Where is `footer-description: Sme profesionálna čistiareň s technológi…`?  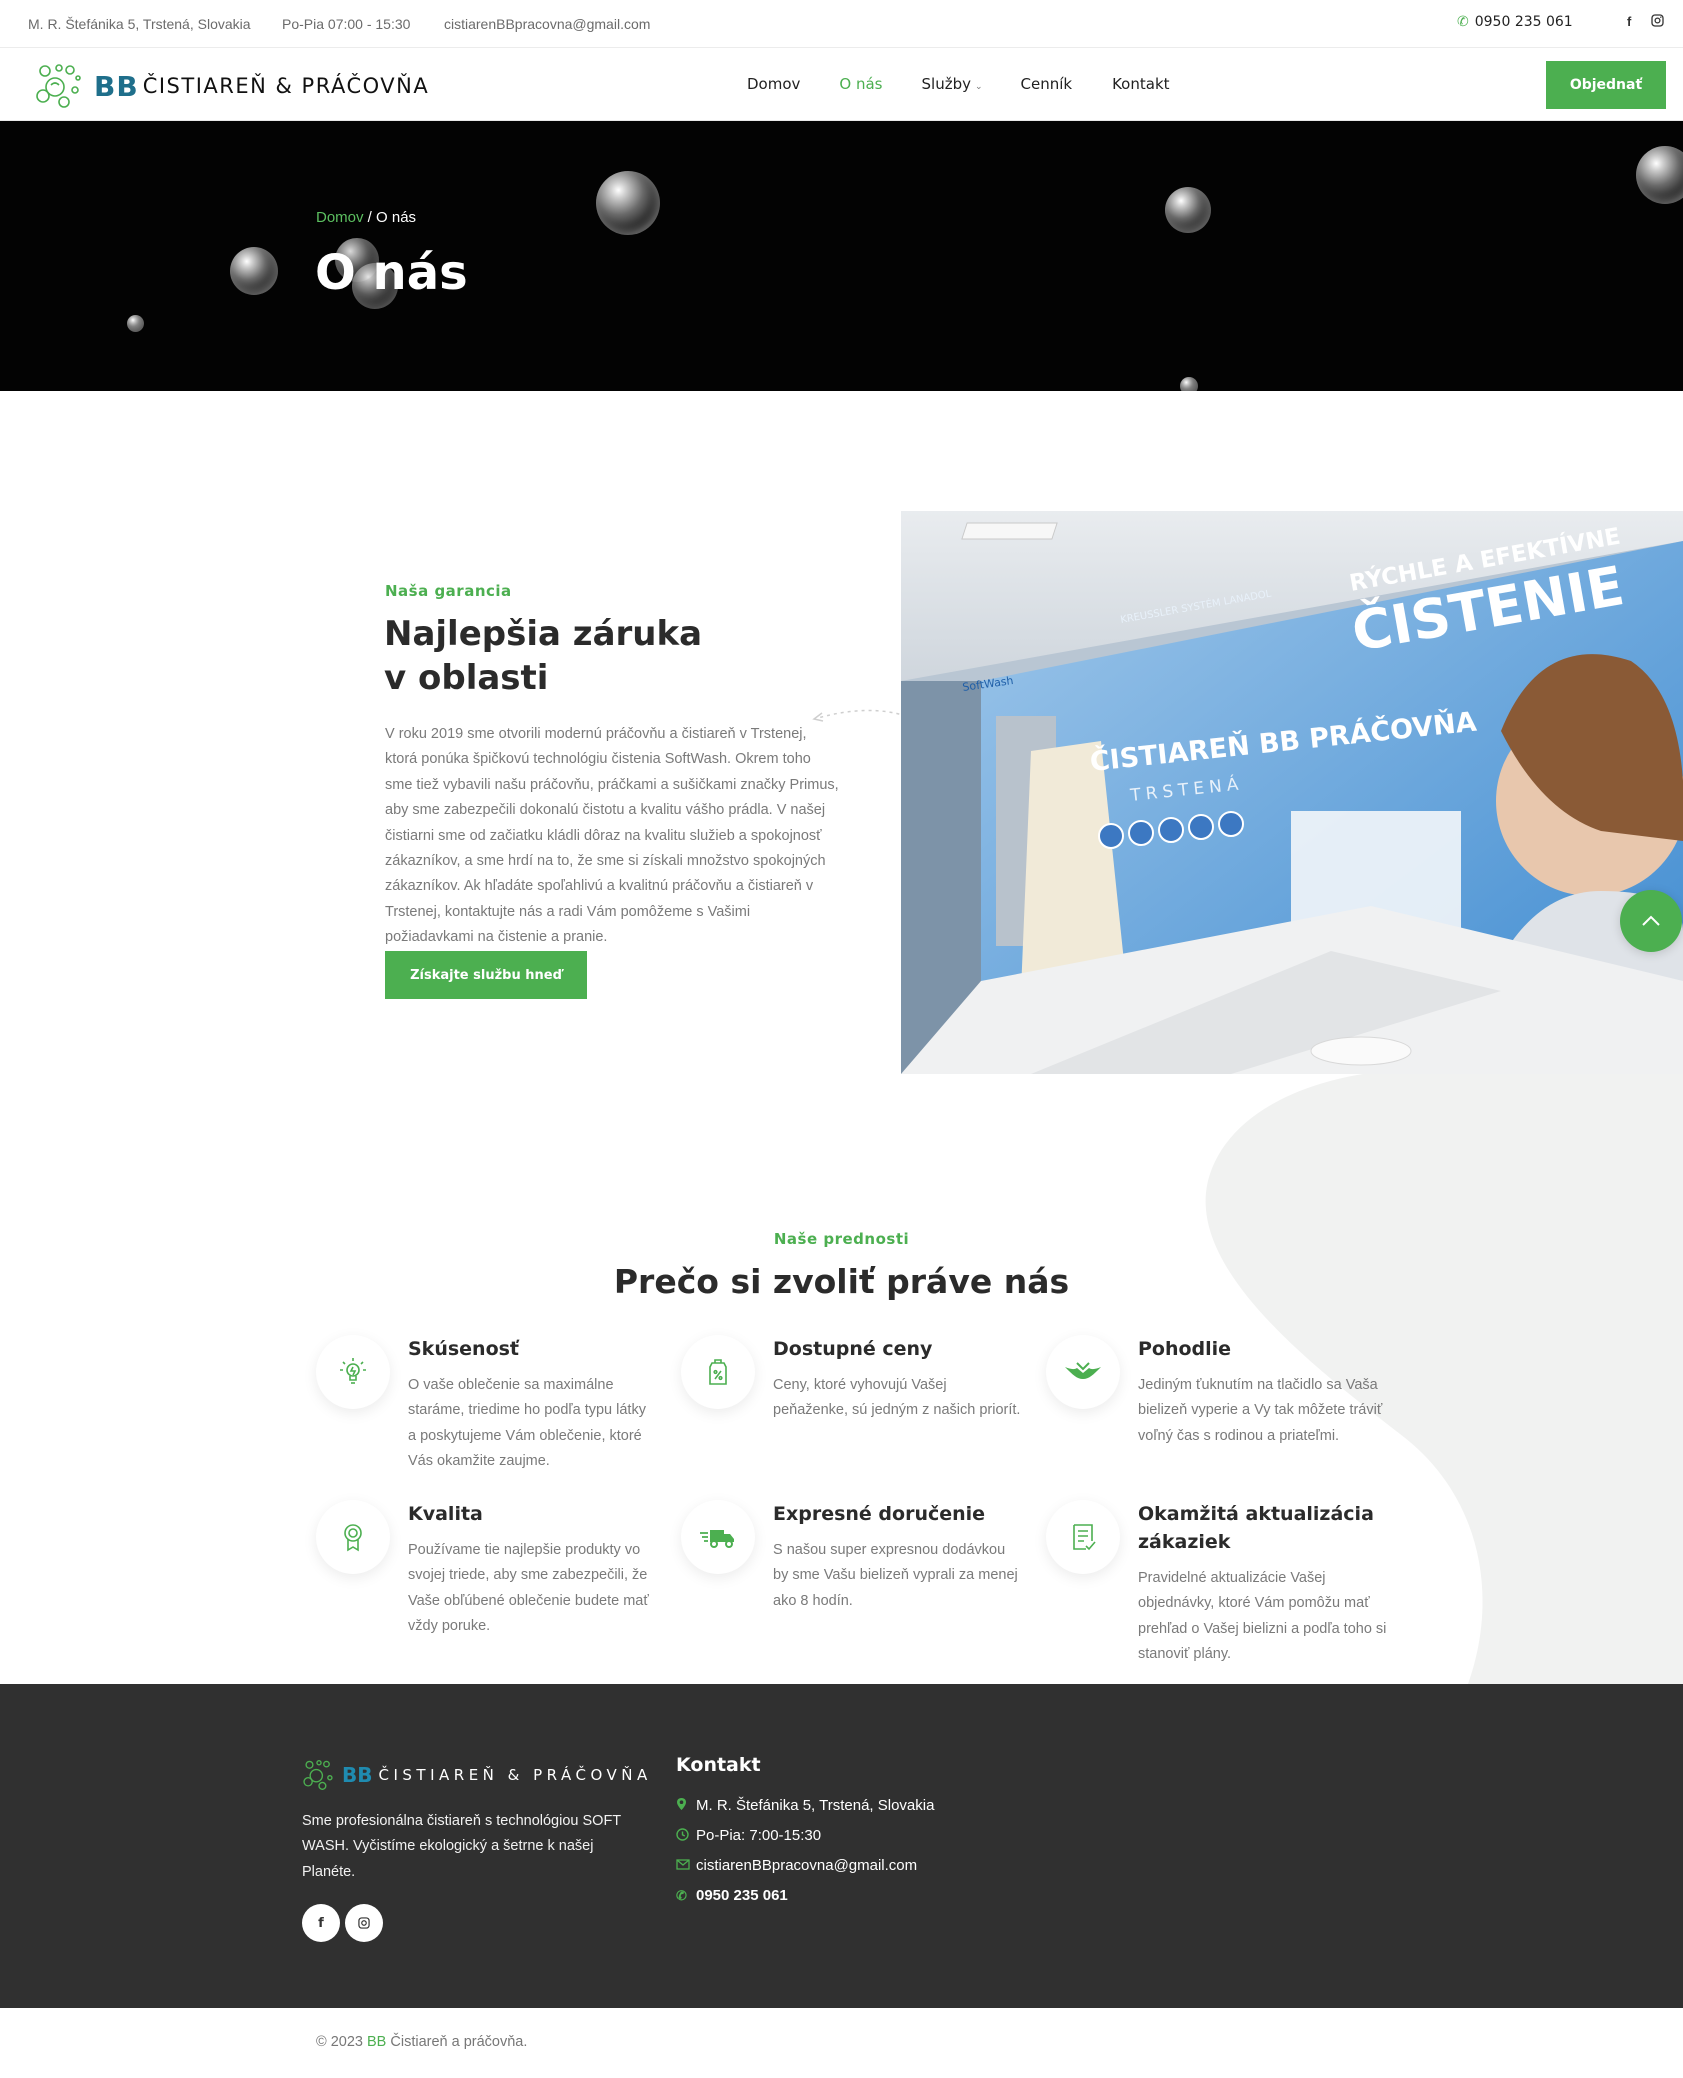 footer-description: Sme profesionálna čistiareň s technológi… is located at coordinates (461, 1846).